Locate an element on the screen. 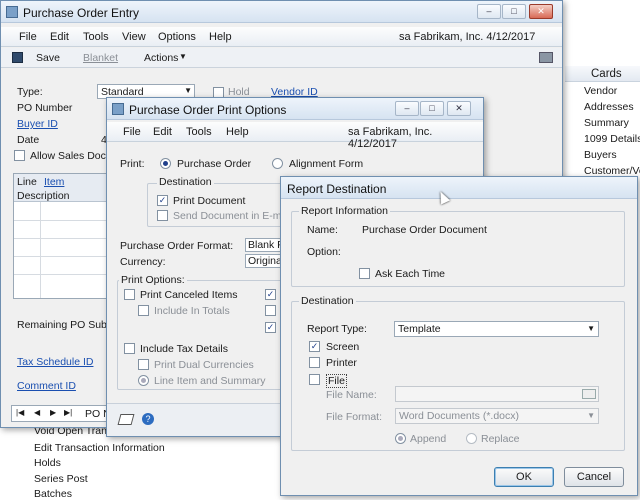  menu-view: View is located at coordinates (134, 37).